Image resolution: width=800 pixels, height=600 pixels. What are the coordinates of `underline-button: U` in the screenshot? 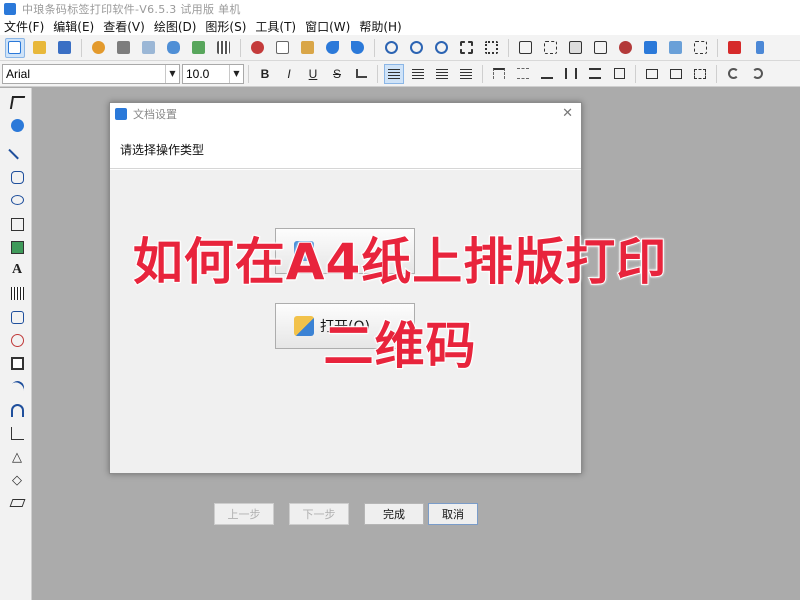 It's located at (313, 74).